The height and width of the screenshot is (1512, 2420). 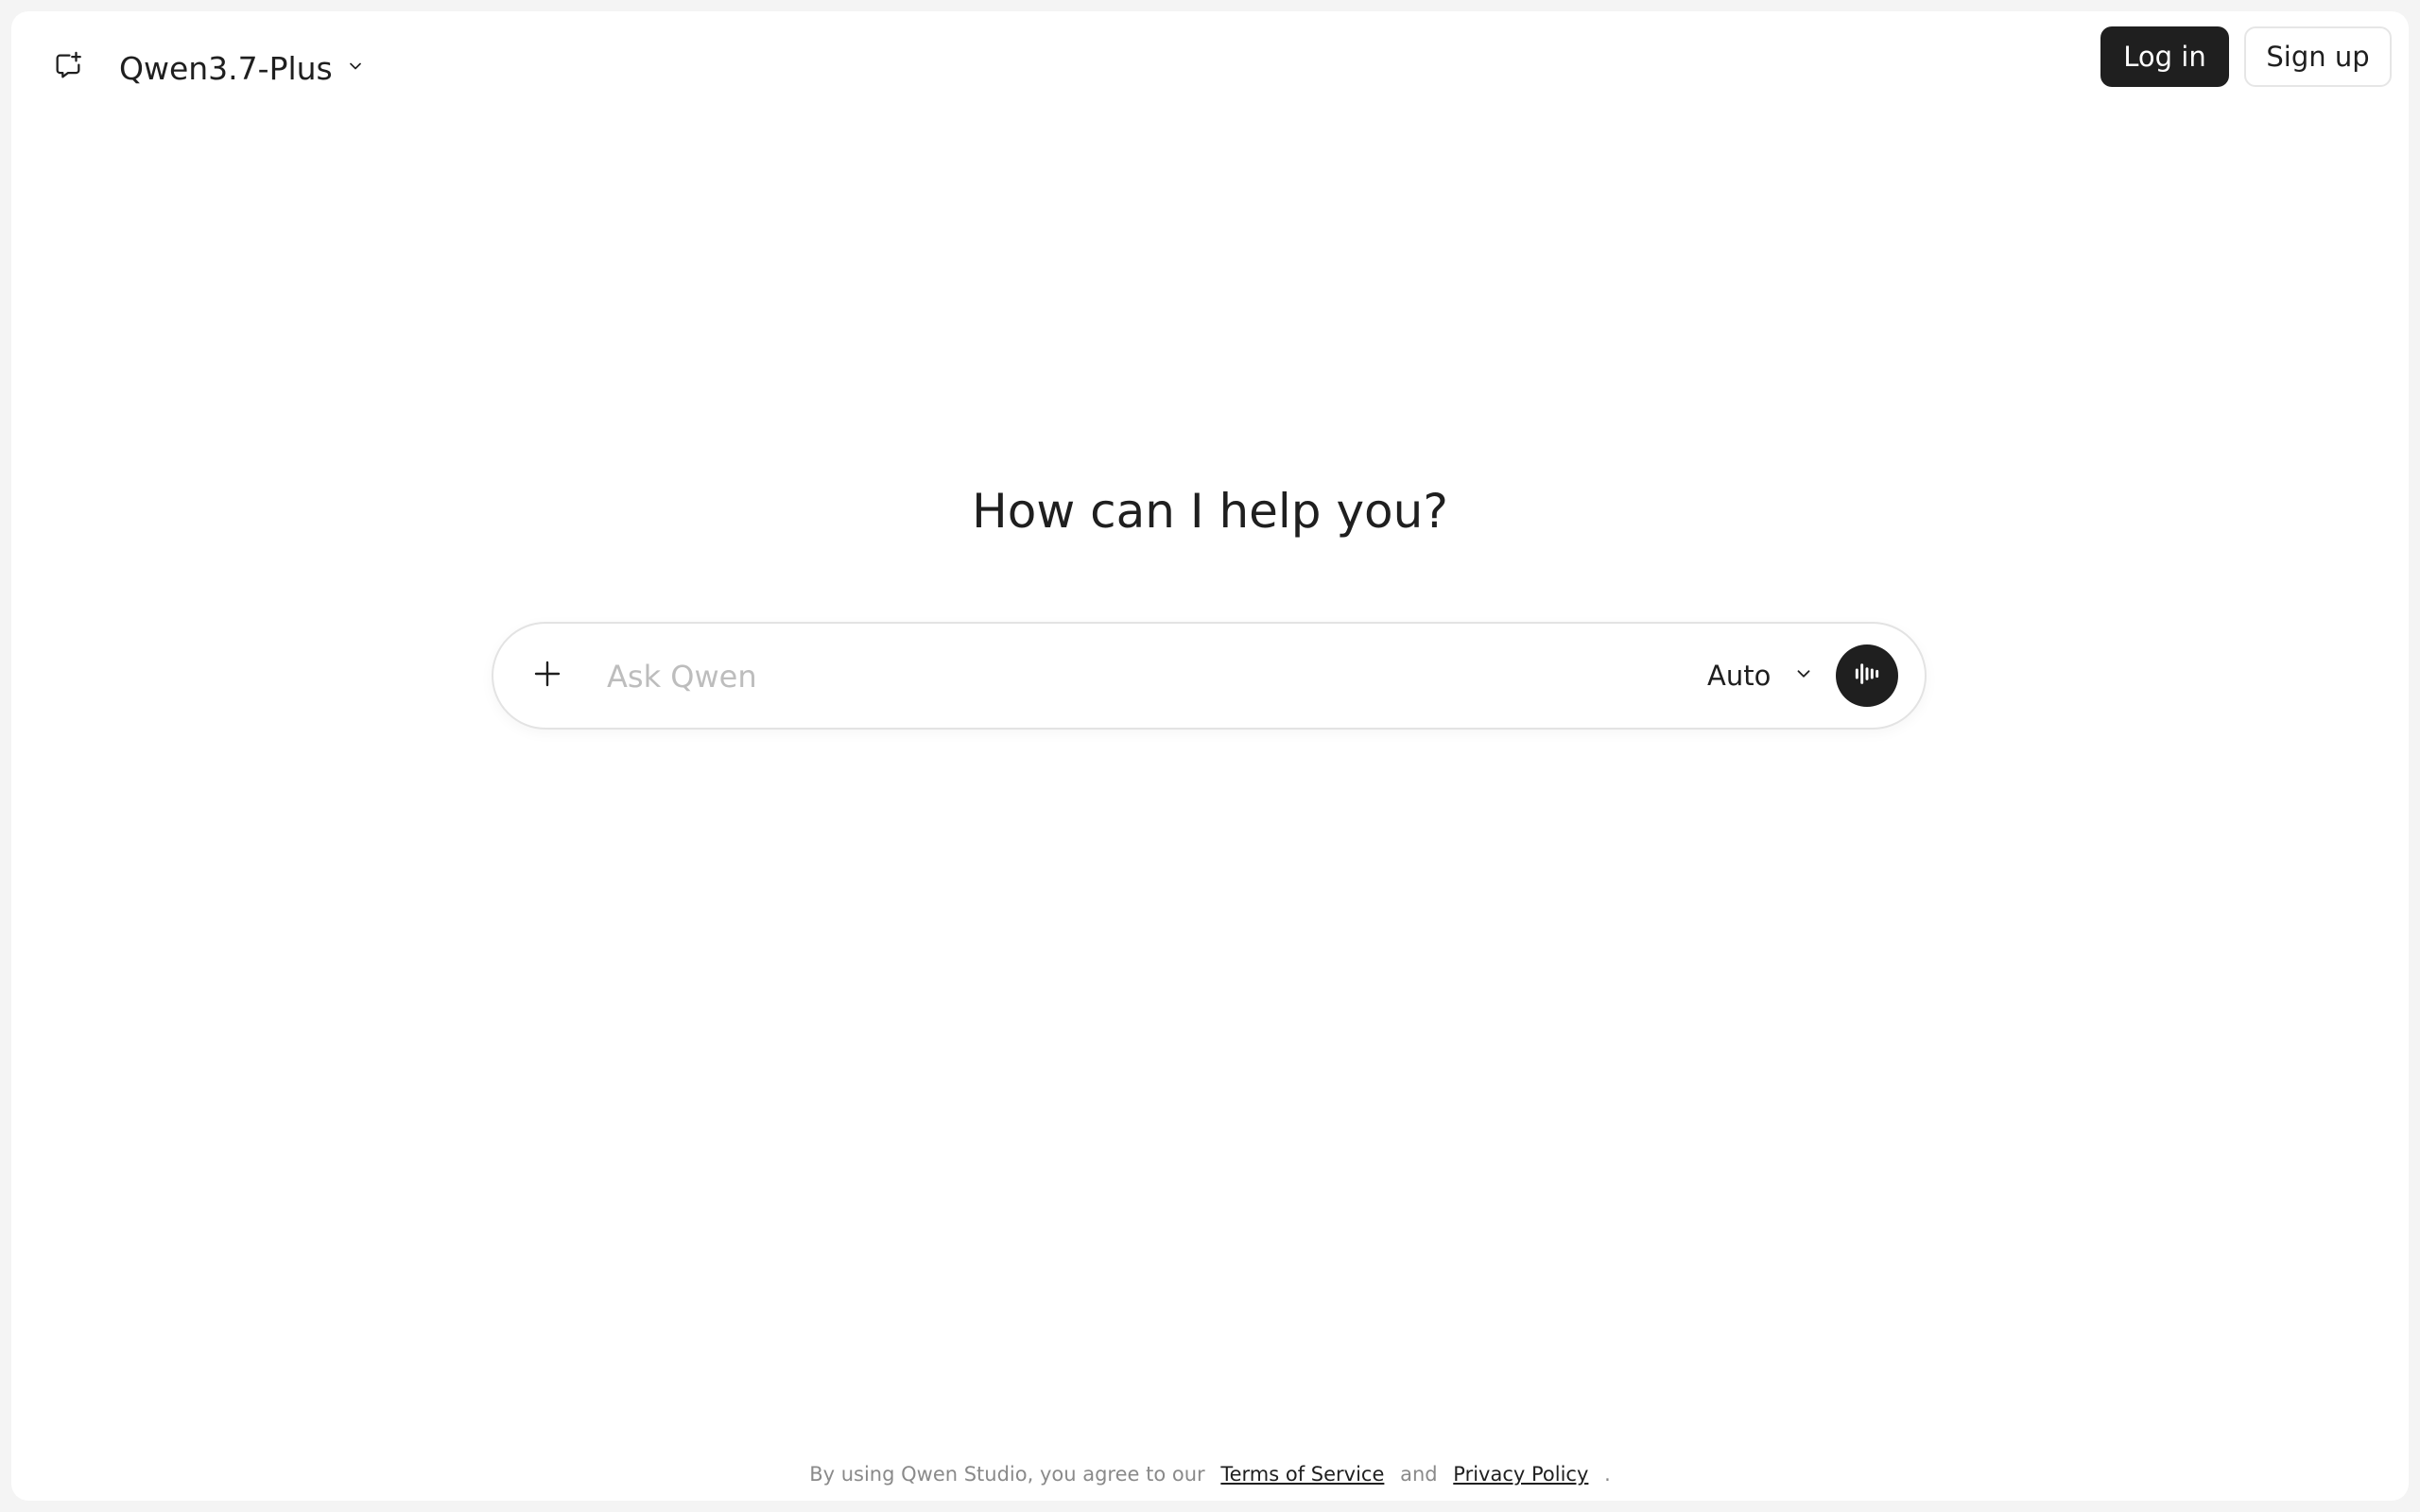 What do you see at coordinates (2164, 56) in the screenshot?
I see `login-button: Log in` at bounding box center [2164, 56].